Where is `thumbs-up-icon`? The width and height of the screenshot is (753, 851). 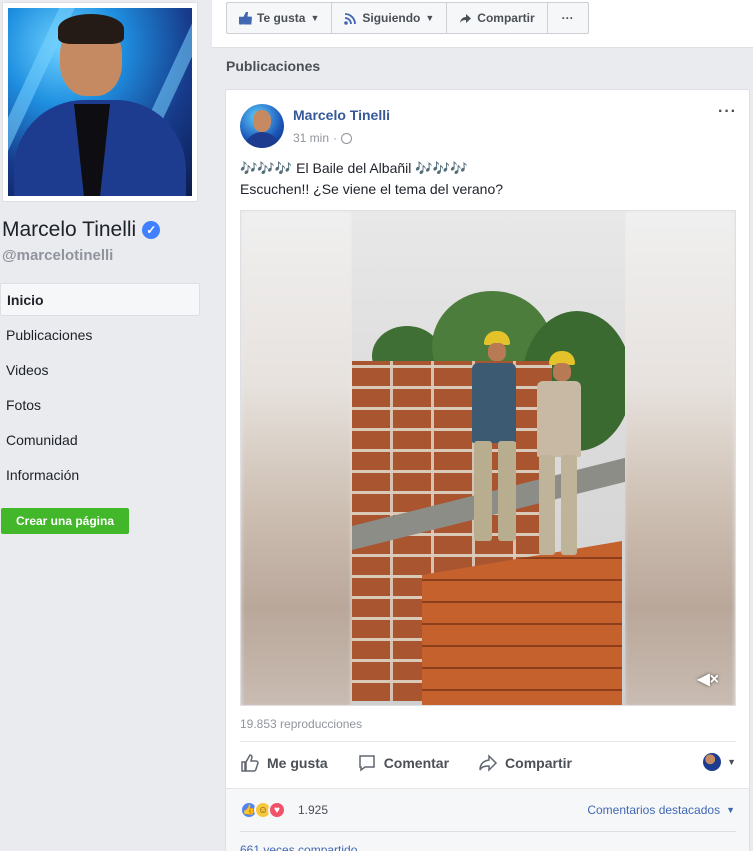
thumbs-up-icon is located at coordinates (245, 18).